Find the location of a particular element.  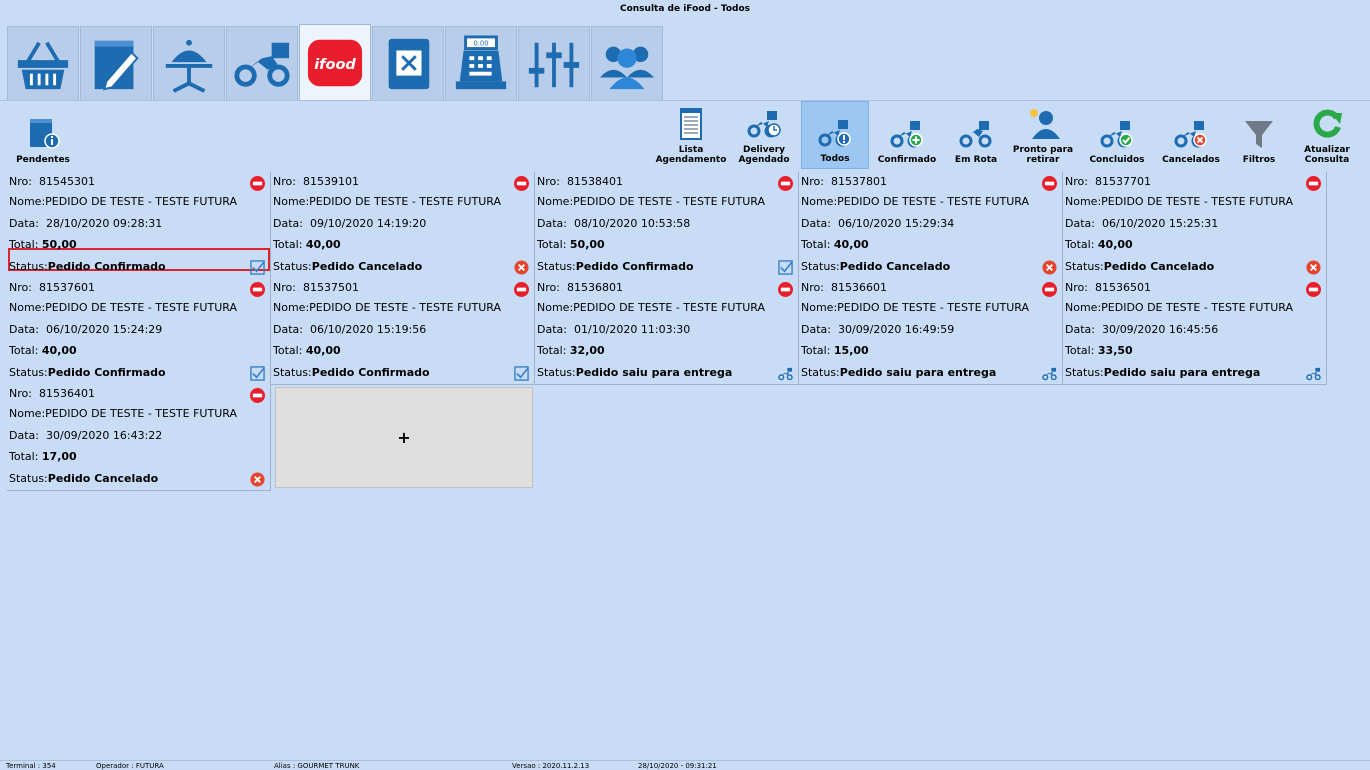

add-order-button: + is located at coordinates (404, 437).